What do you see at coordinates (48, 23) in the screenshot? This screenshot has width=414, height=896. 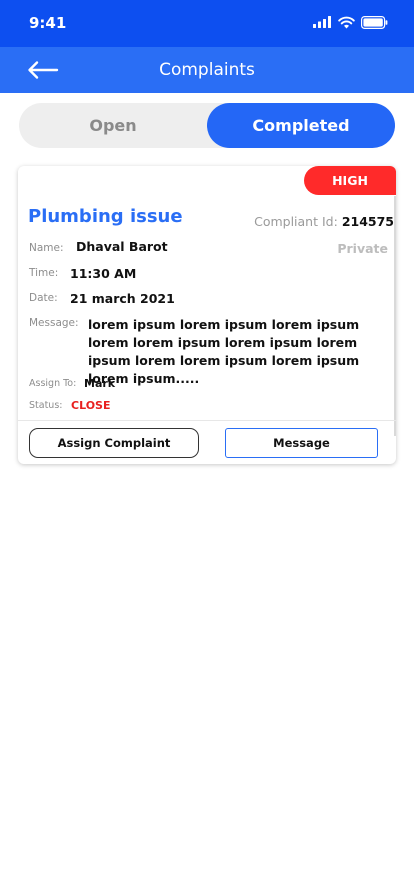 I see `status-time: 9:41` at bounding box center [48, 23].